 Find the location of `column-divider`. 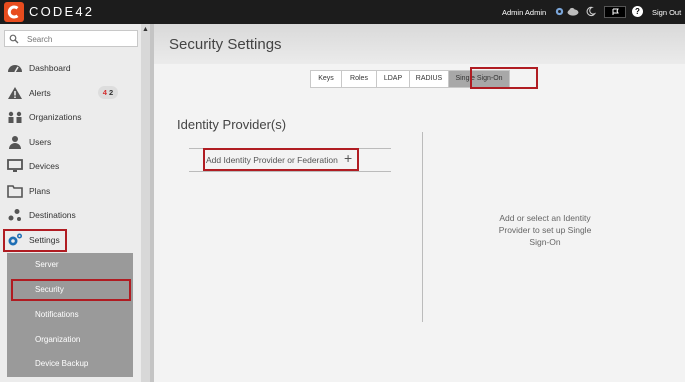

column-divider is located at coordinates (422, 227).